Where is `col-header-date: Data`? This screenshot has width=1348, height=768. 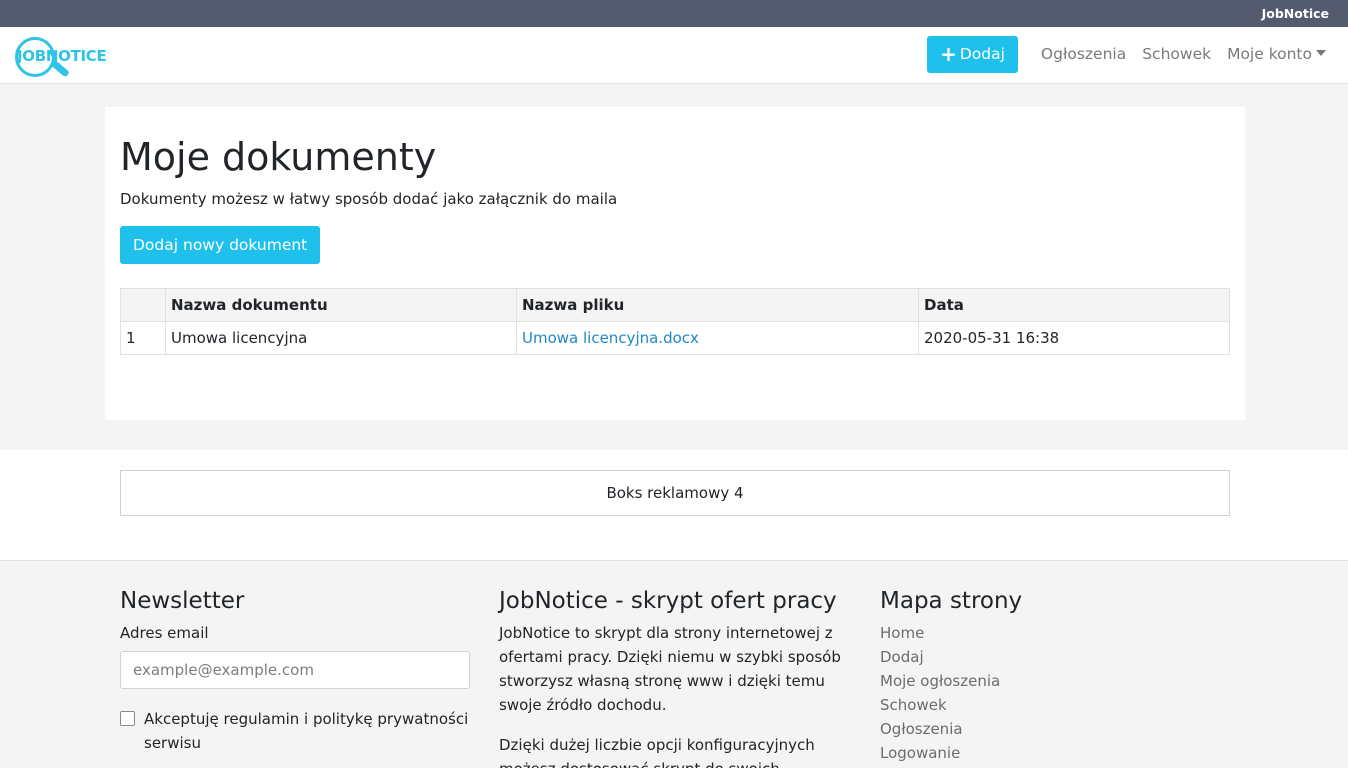 col-header-date: Data is located at coordinates (1074, 305).